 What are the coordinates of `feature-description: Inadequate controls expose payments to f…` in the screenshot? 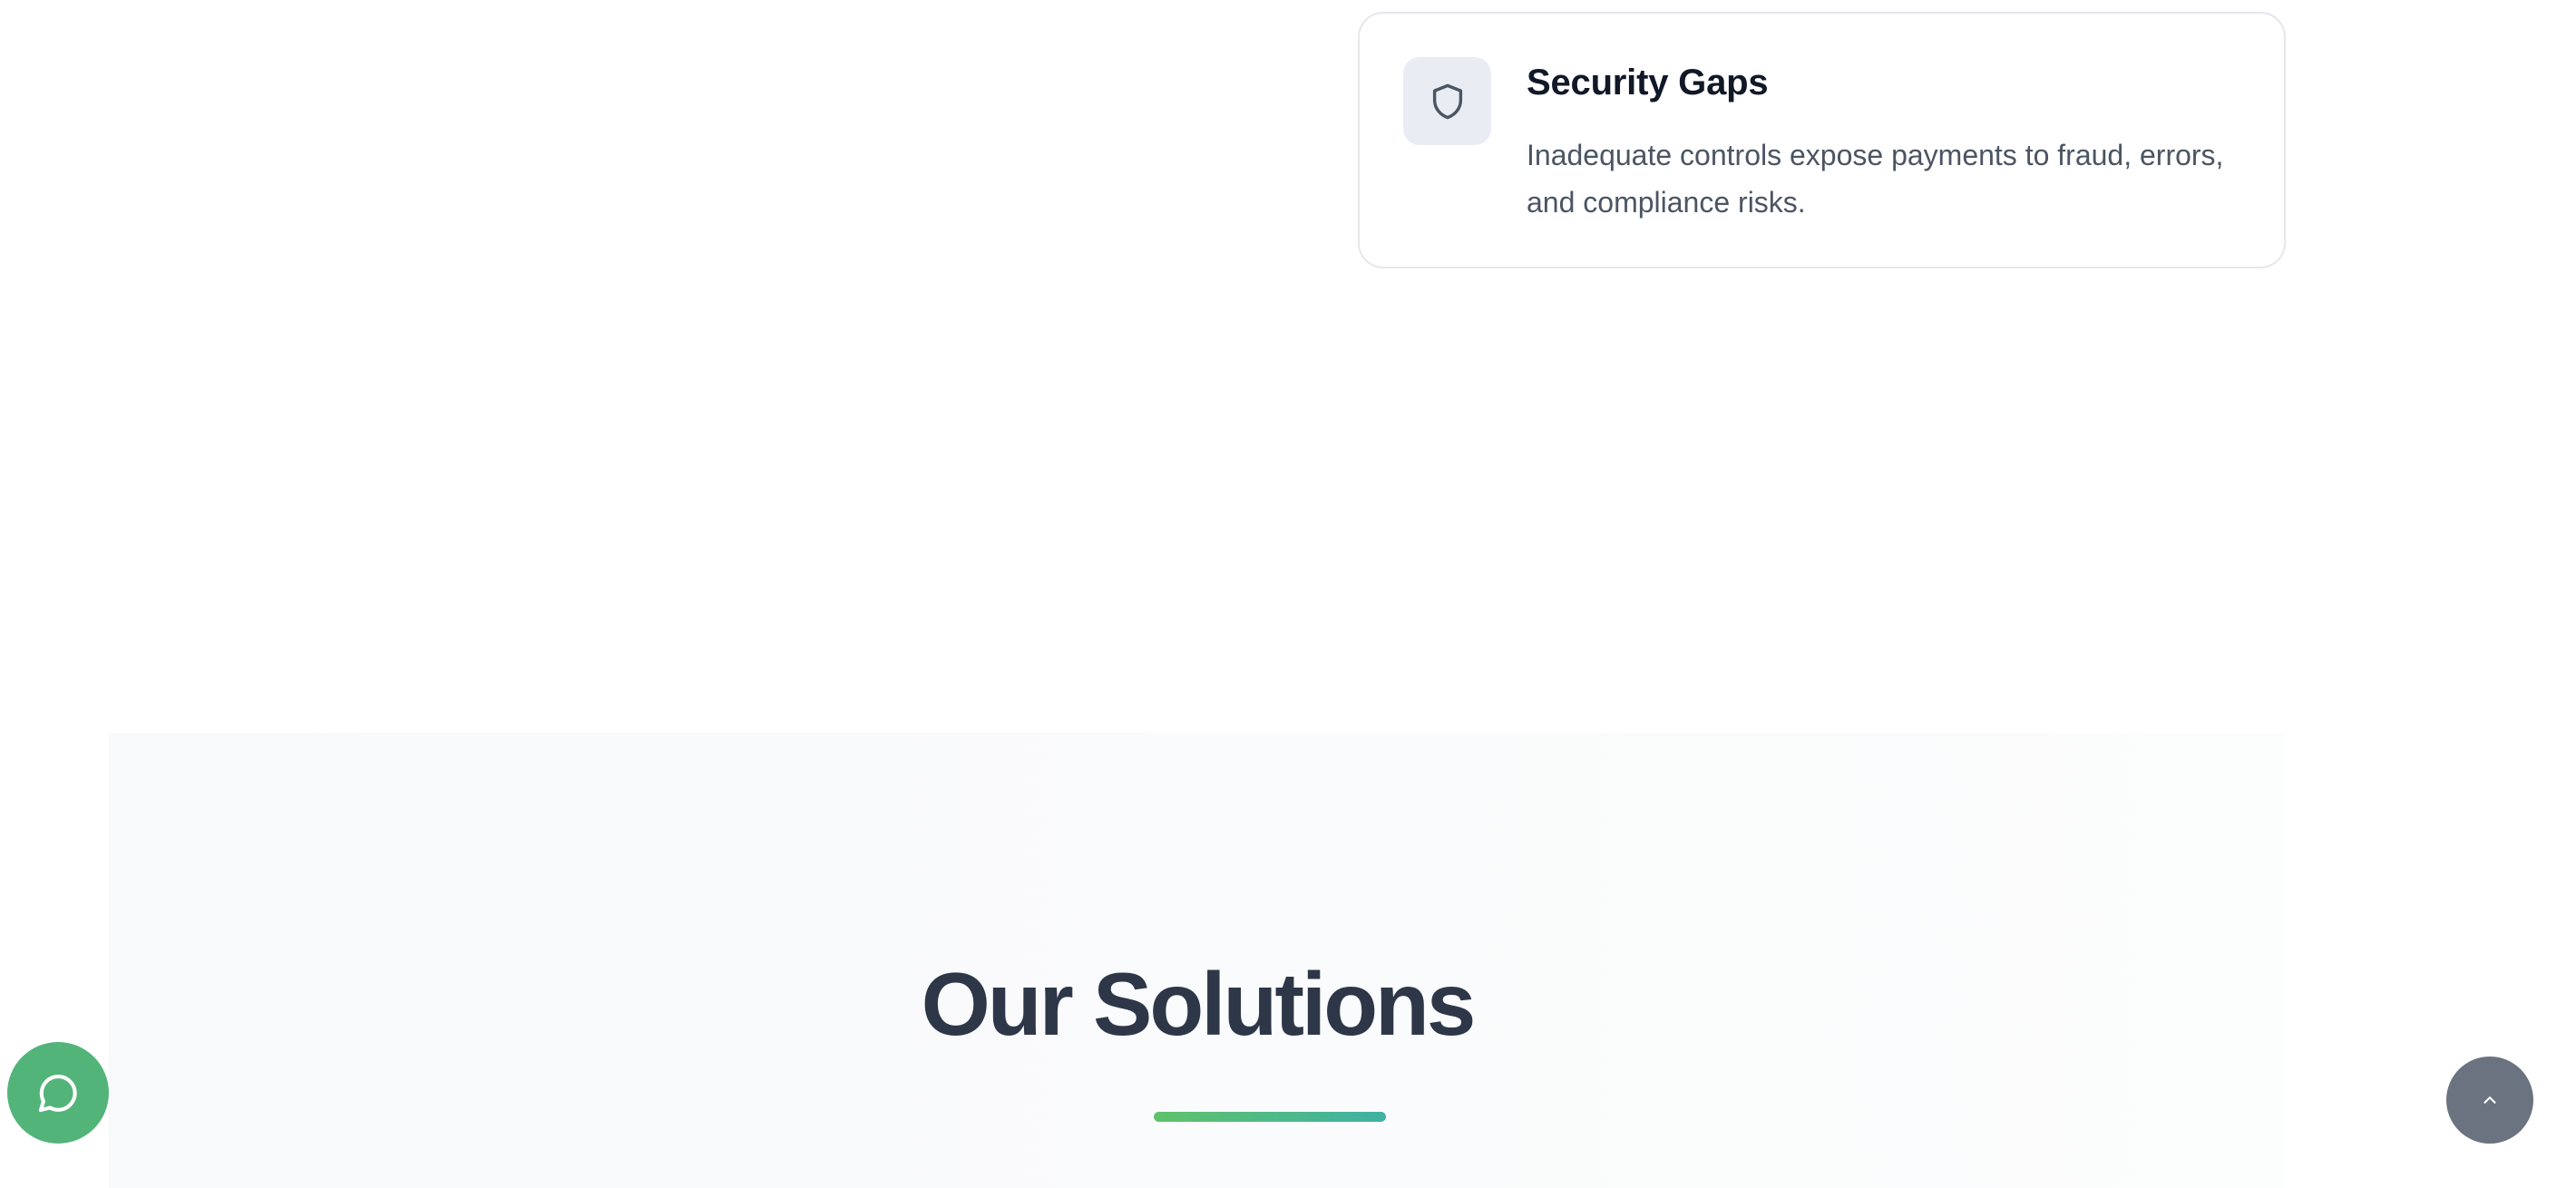 It's located at (1875, 179).